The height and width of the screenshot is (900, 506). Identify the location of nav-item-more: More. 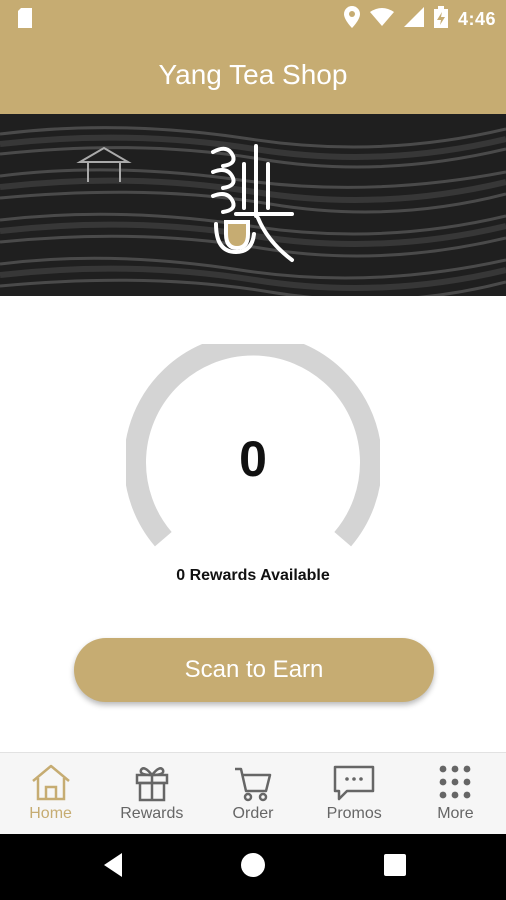
(455, 794).